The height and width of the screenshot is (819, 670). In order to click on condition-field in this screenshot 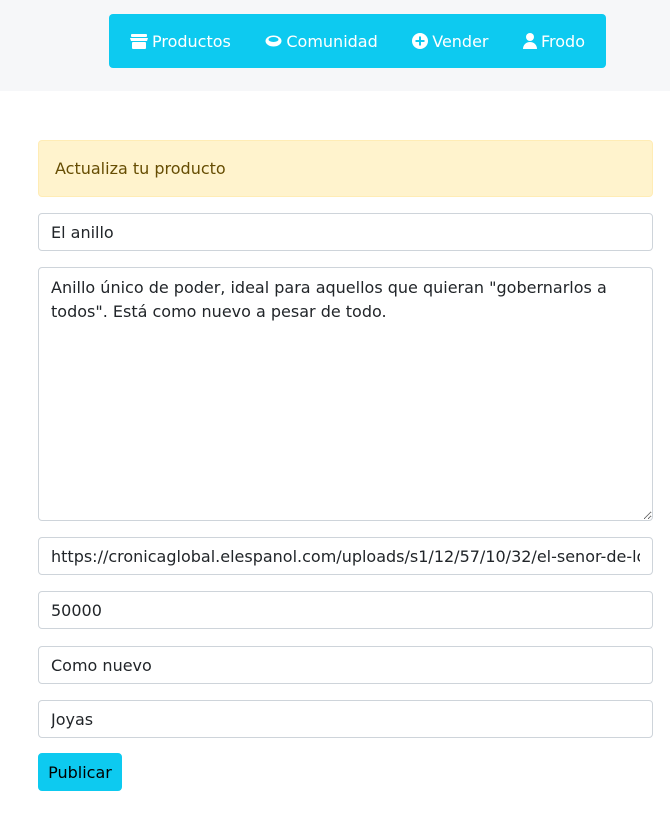, I will do `click(345, 665)`.